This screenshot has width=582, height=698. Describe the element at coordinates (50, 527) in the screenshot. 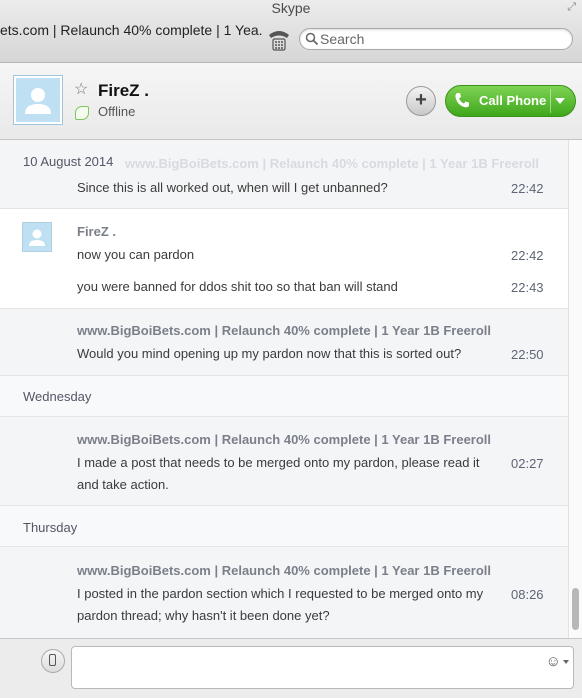

I see `date-label: Thursday` at that location.